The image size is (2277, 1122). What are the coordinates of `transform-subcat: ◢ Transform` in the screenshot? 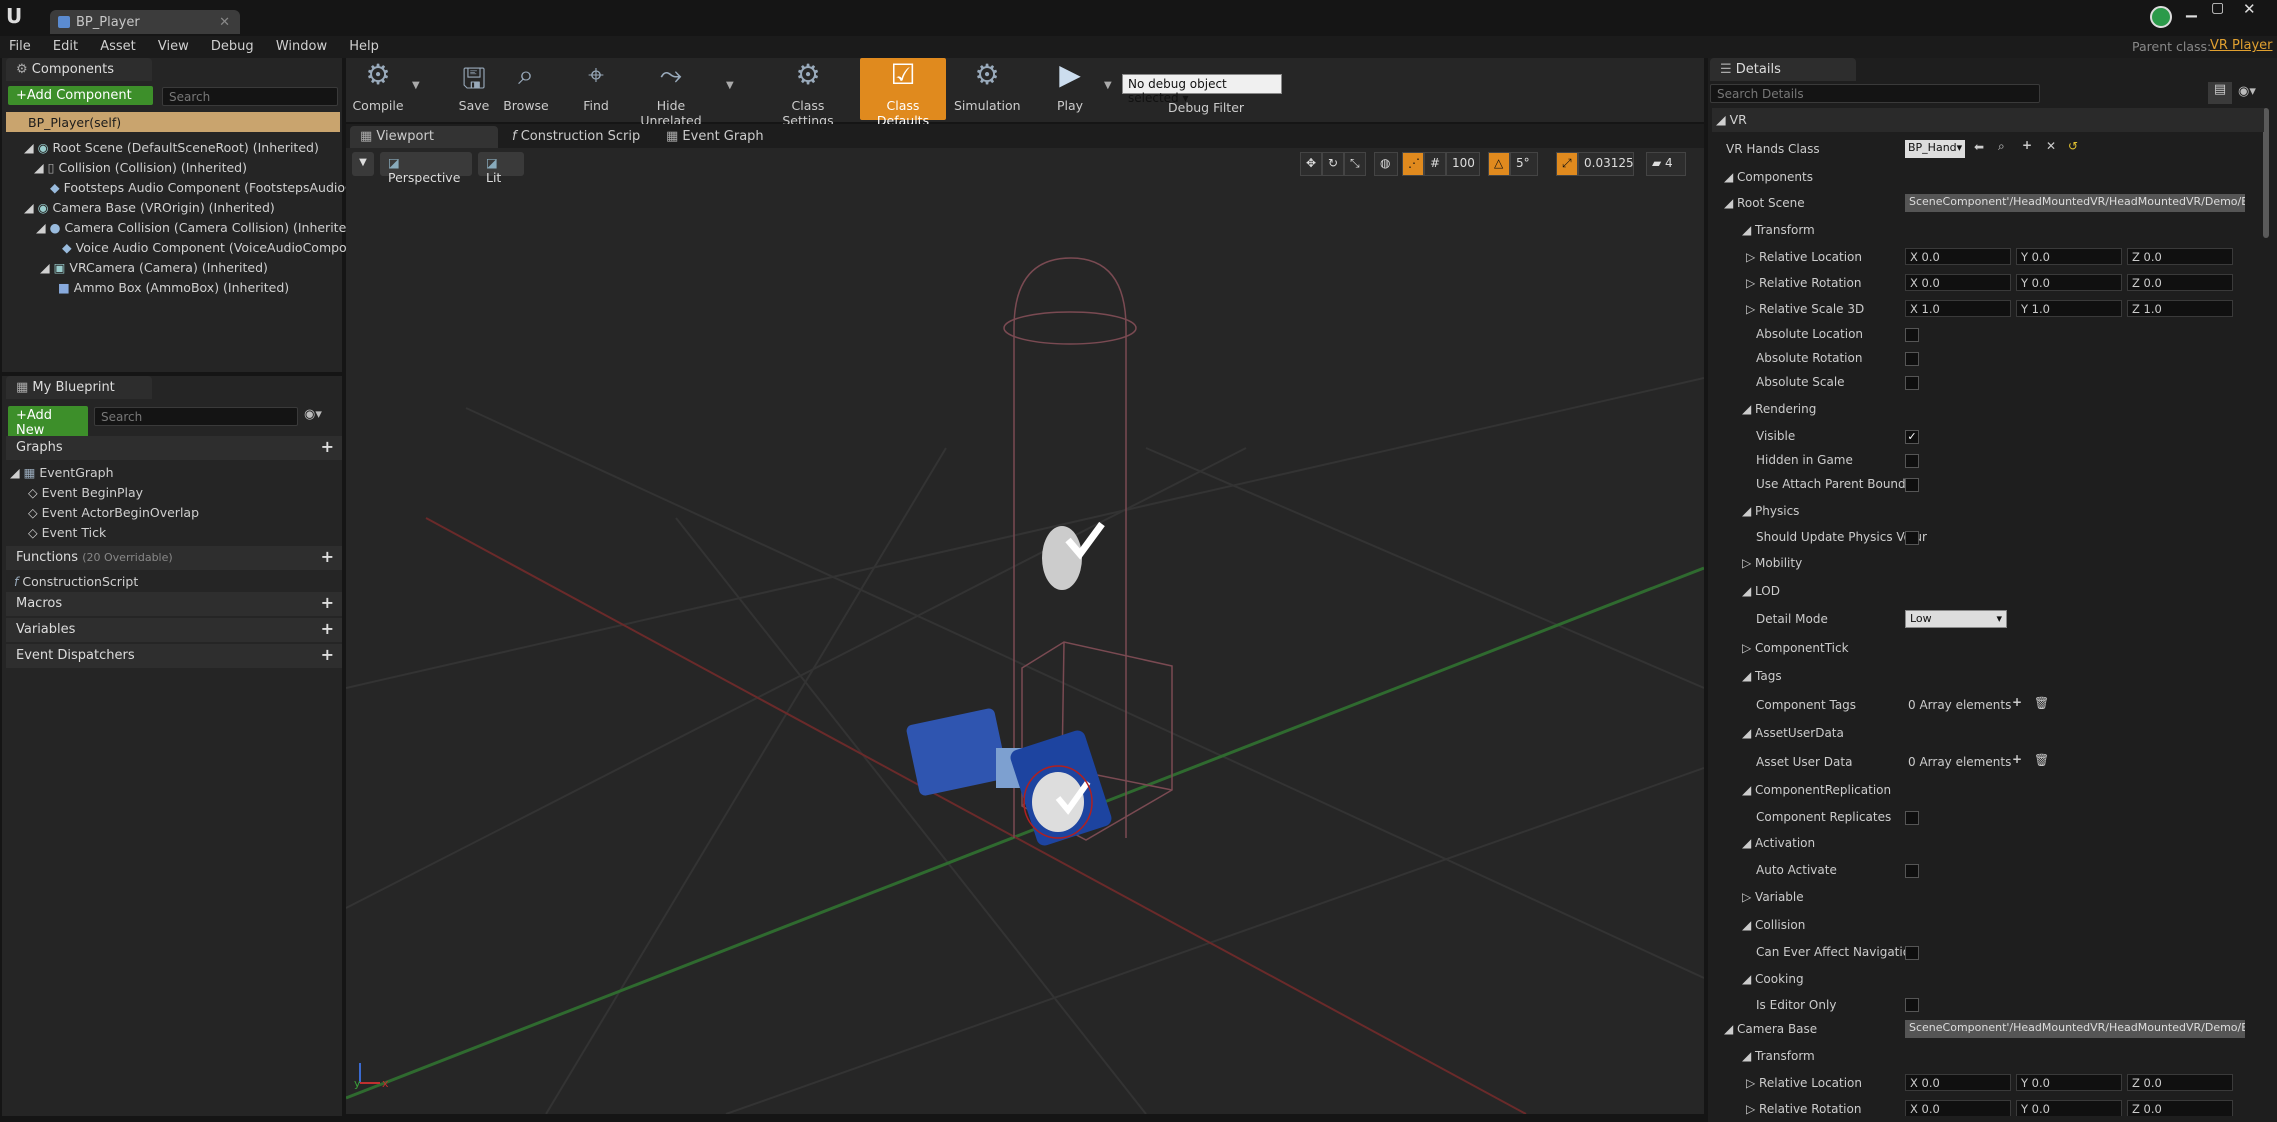 It's located at (1988, 230).